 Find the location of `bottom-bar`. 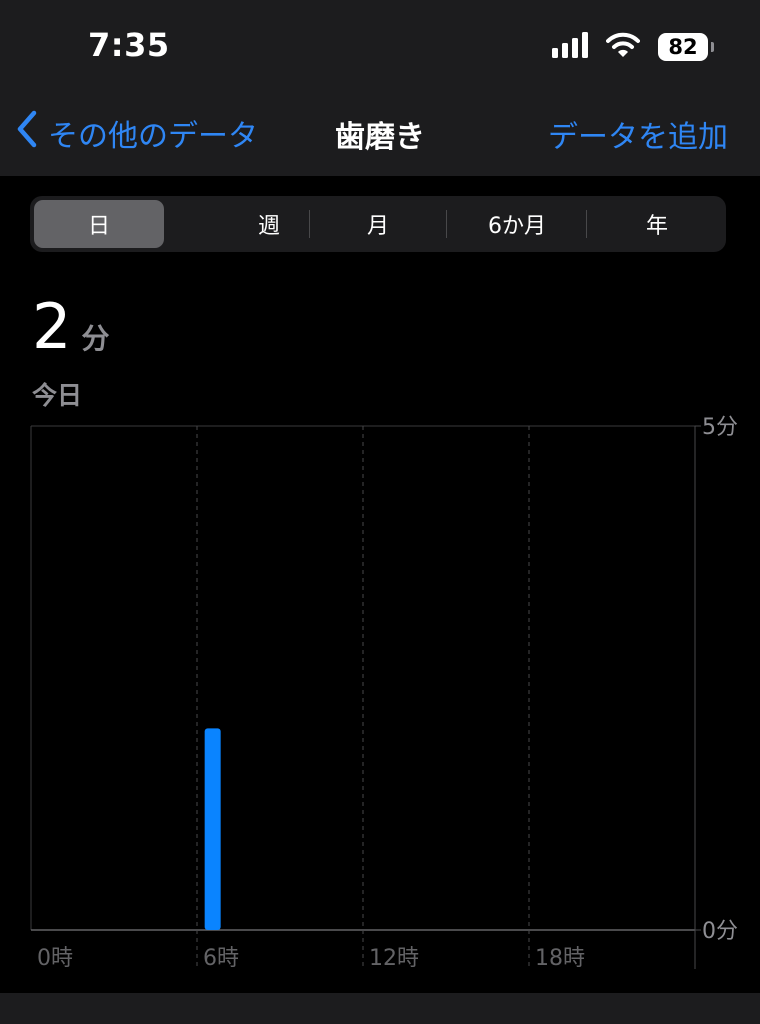

bottom-bar is located at coordinates (380, 1008).